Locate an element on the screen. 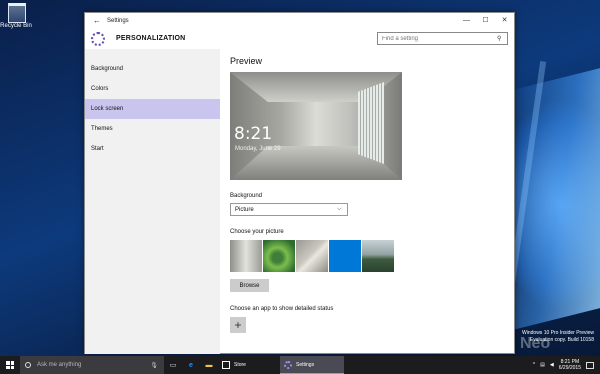 Image resolution: width=600 pixels, height=374 pixels. window-title: Settings is located at coordinates (118, 20).